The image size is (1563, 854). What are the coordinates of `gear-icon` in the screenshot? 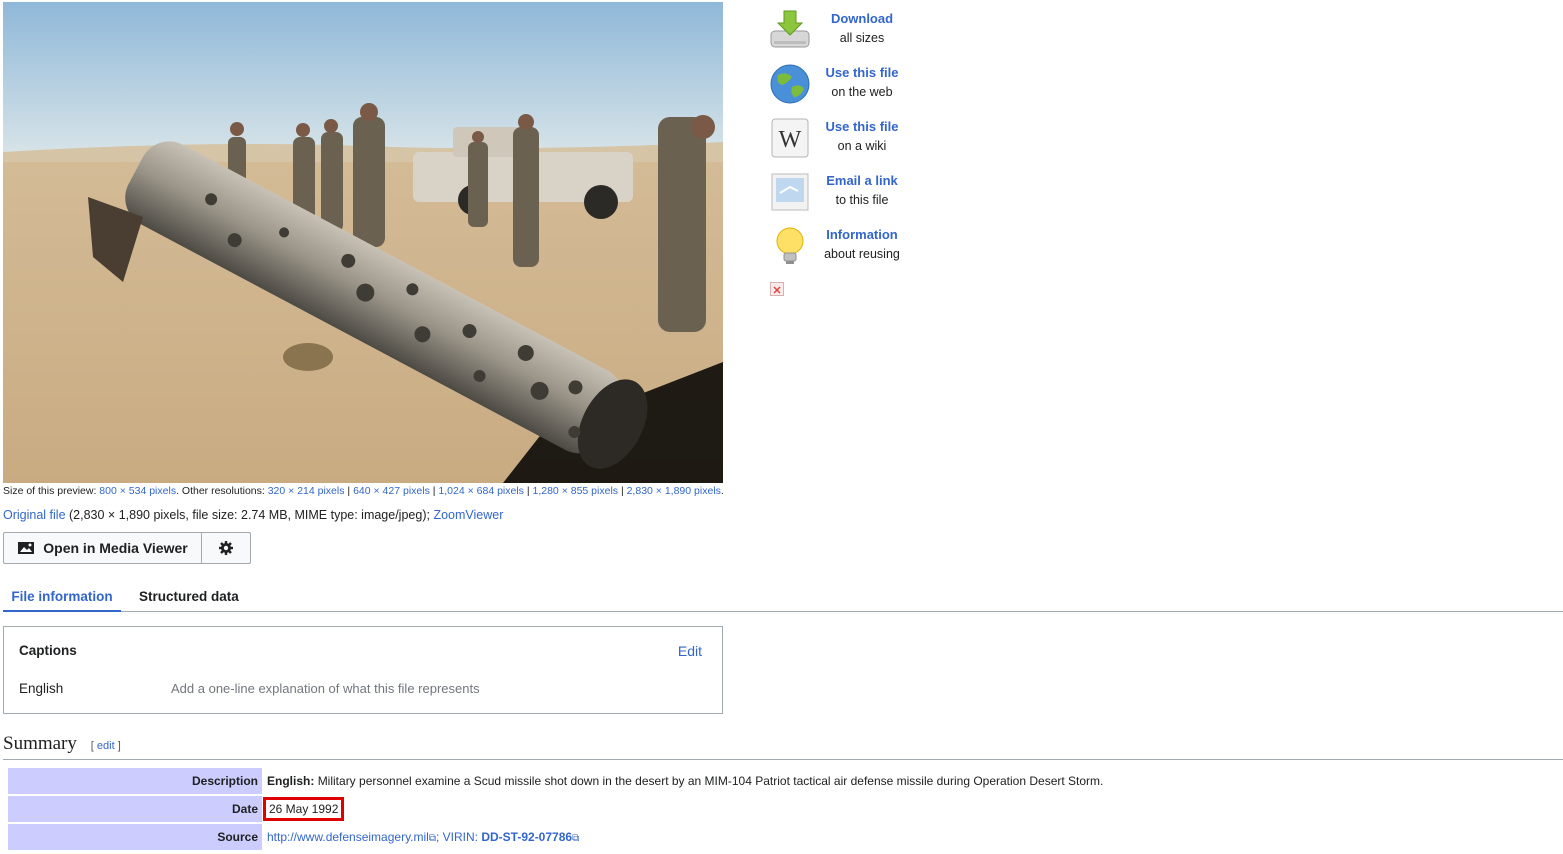 It's located at (226, 548).